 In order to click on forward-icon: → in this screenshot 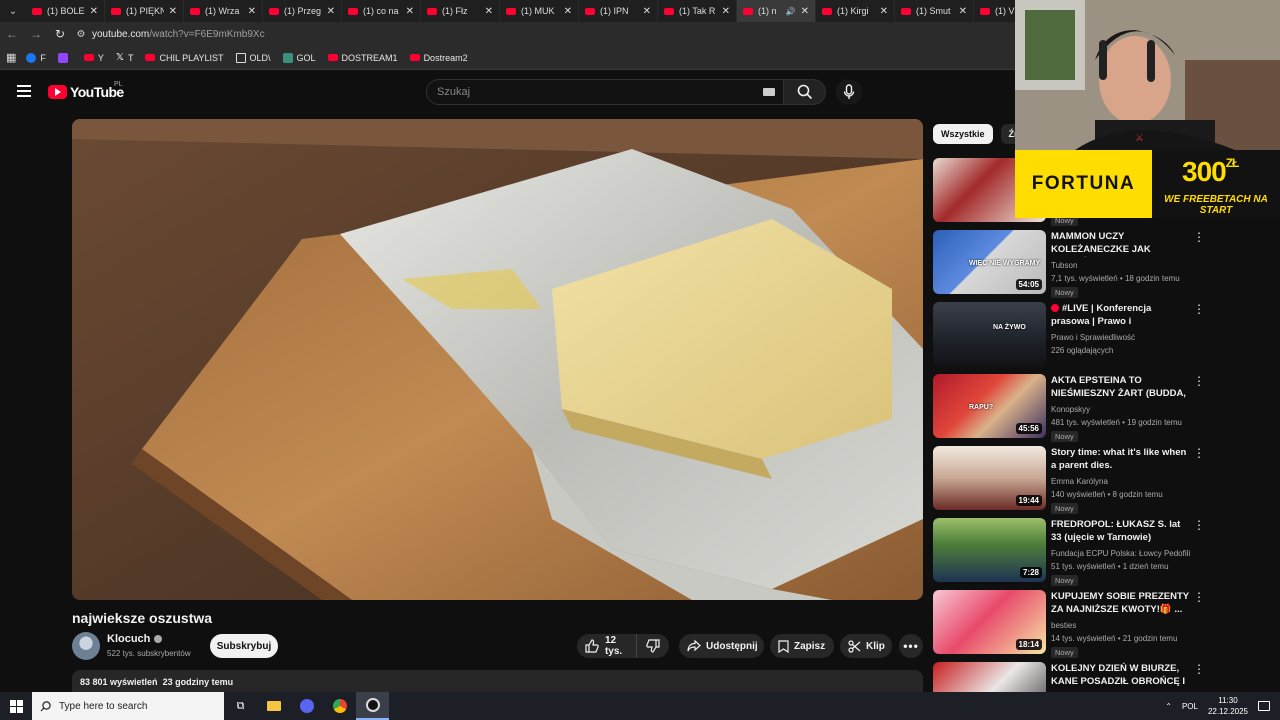, I will do `click(36, 34)`.